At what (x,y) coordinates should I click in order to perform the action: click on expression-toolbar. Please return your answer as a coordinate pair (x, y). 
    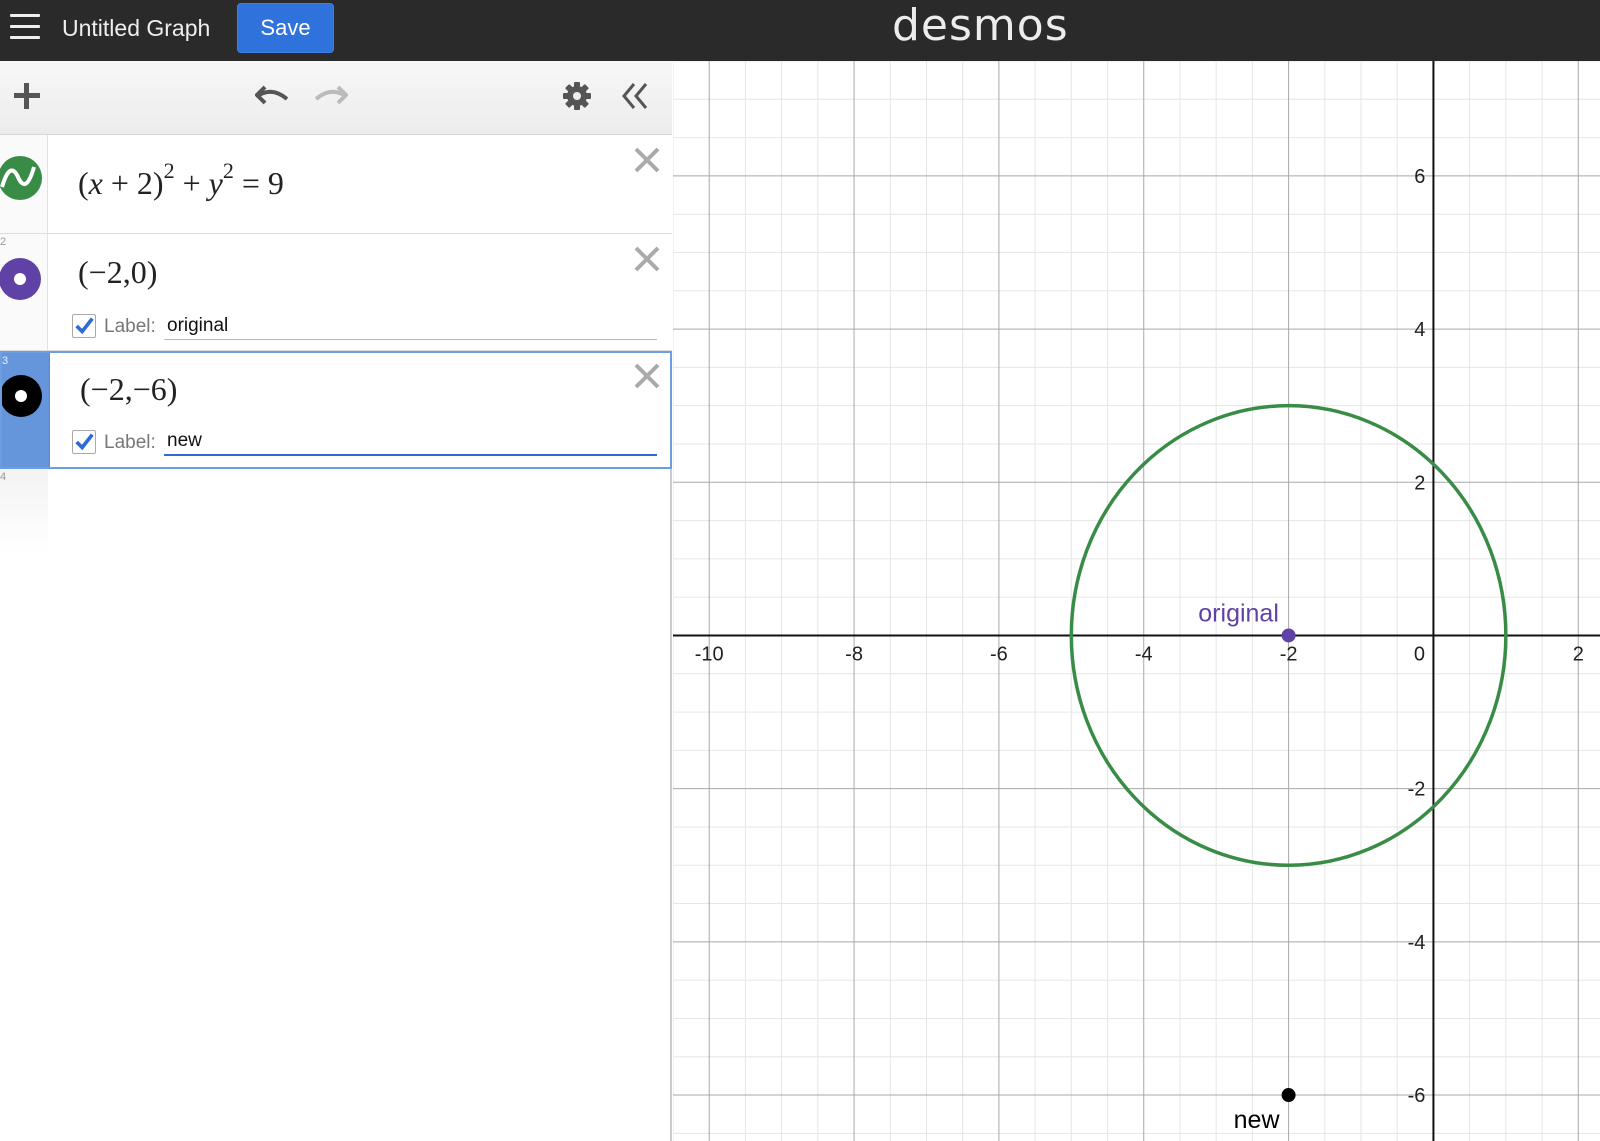
    Looking at the image, I should click on (336, 98).